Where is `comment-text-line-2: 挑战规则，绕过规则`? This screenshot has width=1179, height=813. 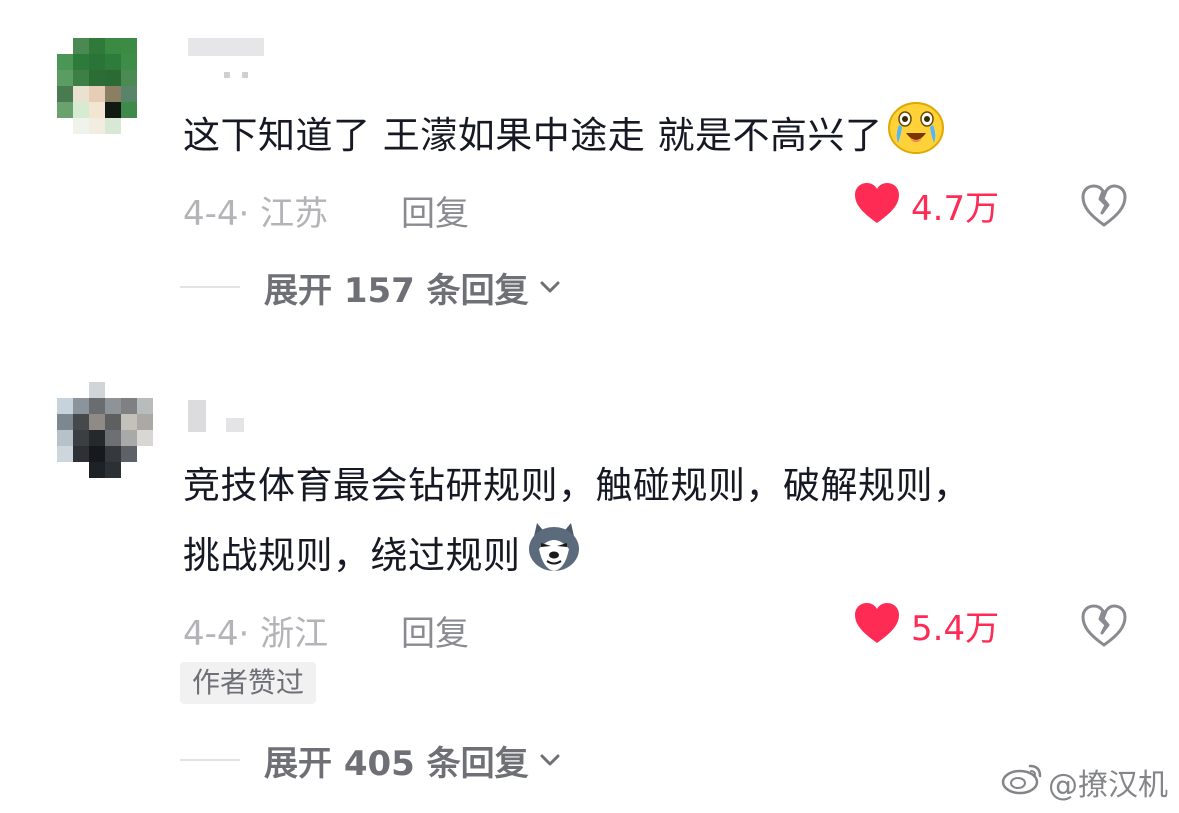
comment-text-line-2: 挑战规则，绕过规则 is located at coordinates (352, 555).